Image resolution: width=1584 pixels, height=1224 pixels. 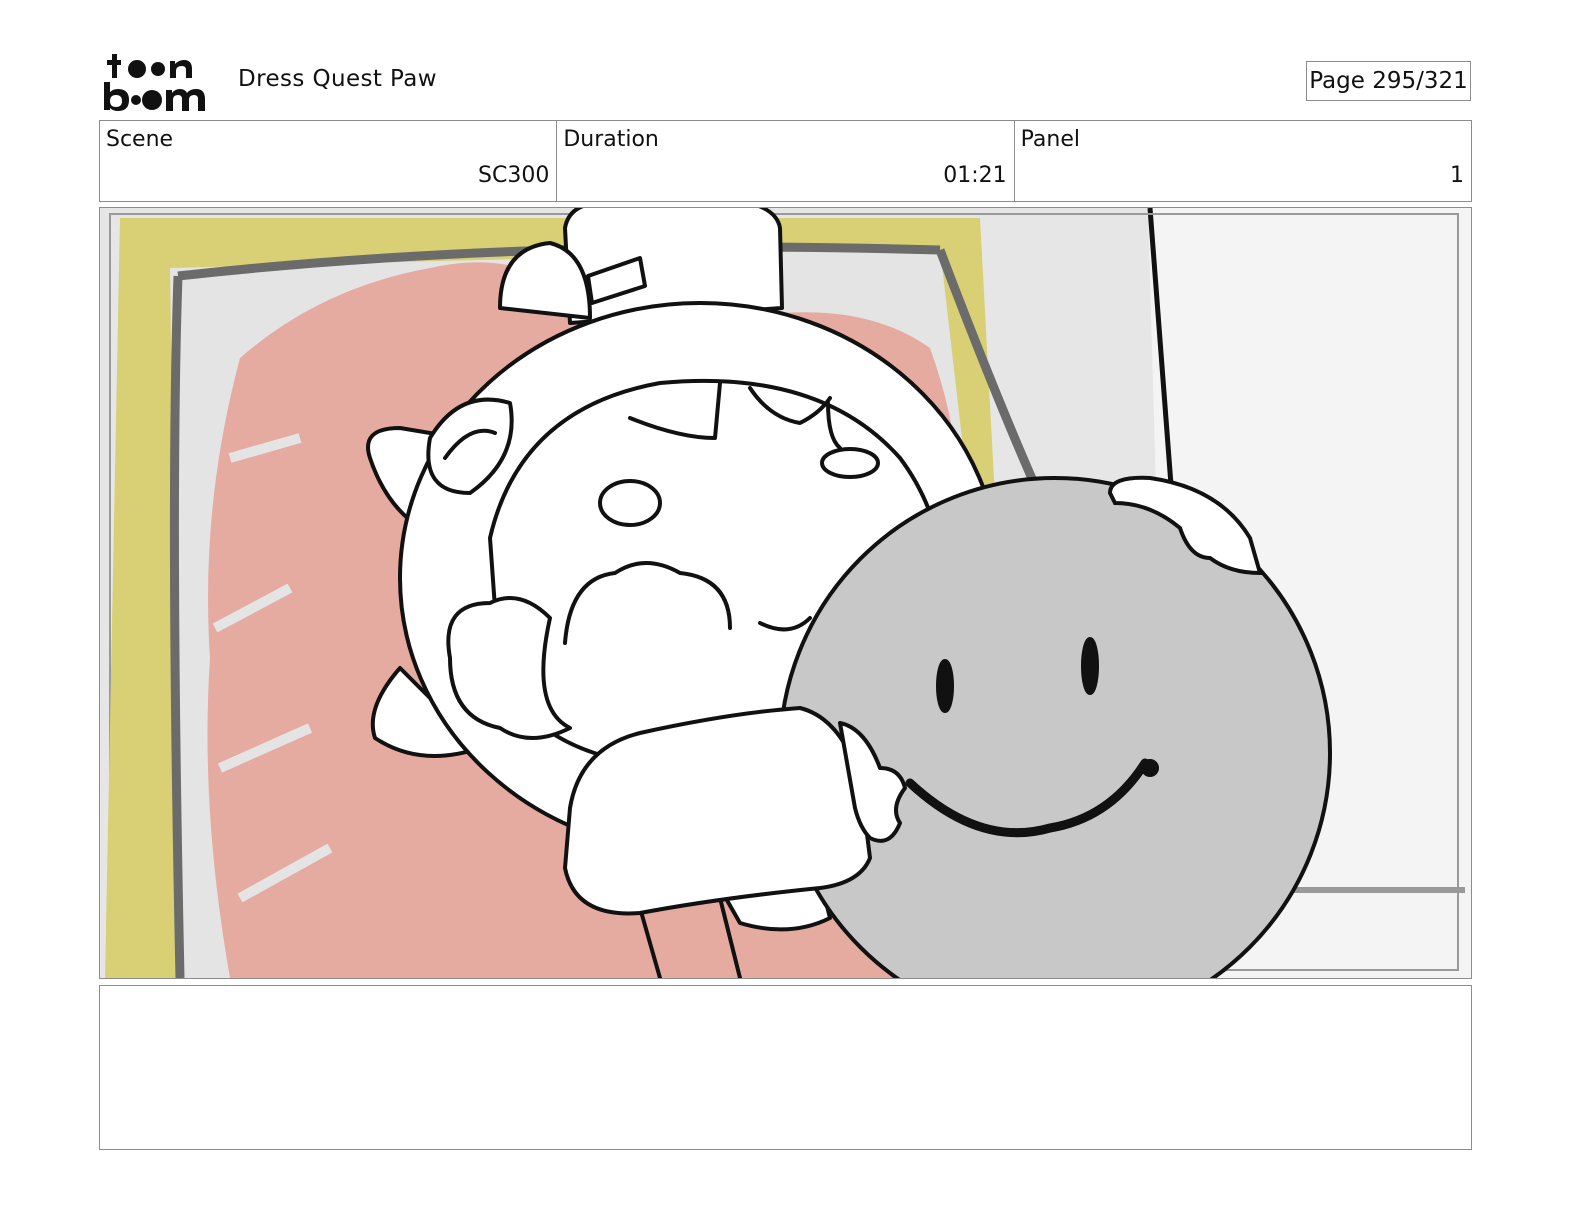 I want to click on toonboom-logo, so click(x=160, y=82).